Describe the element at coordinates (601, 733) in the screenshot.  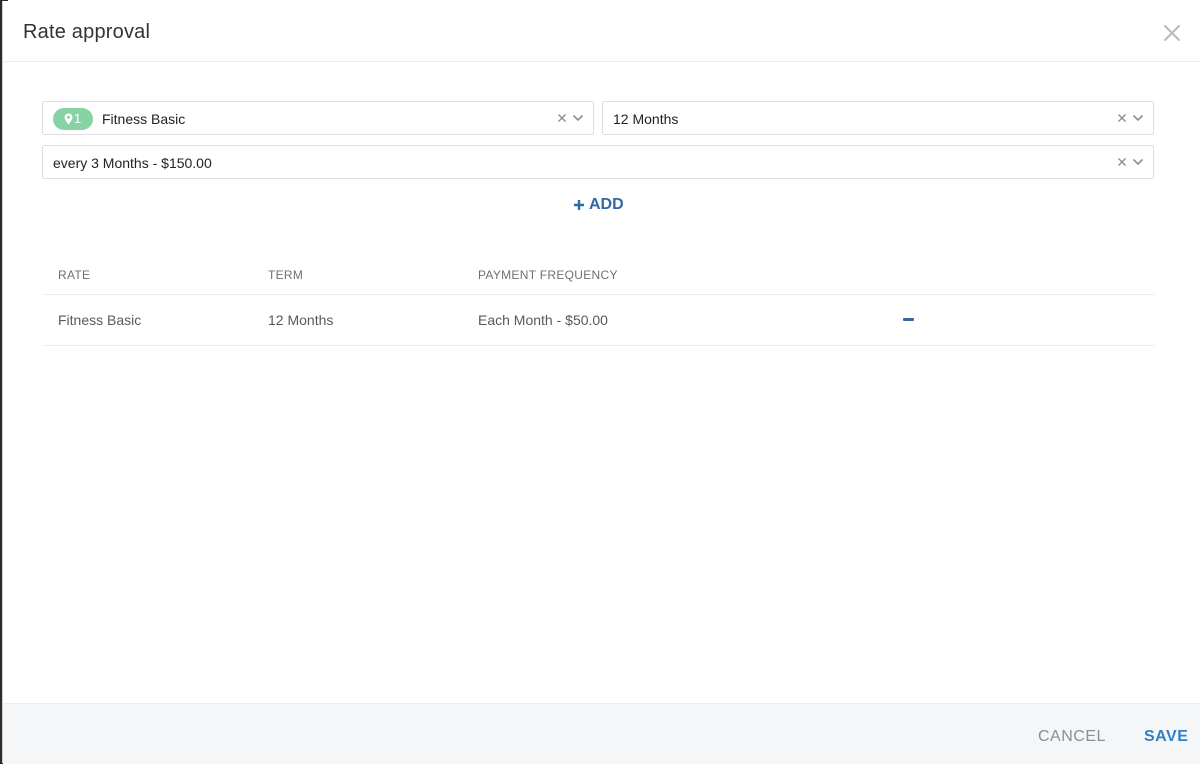
I see `dialog-footer: CANCEL SAVE` at that location.